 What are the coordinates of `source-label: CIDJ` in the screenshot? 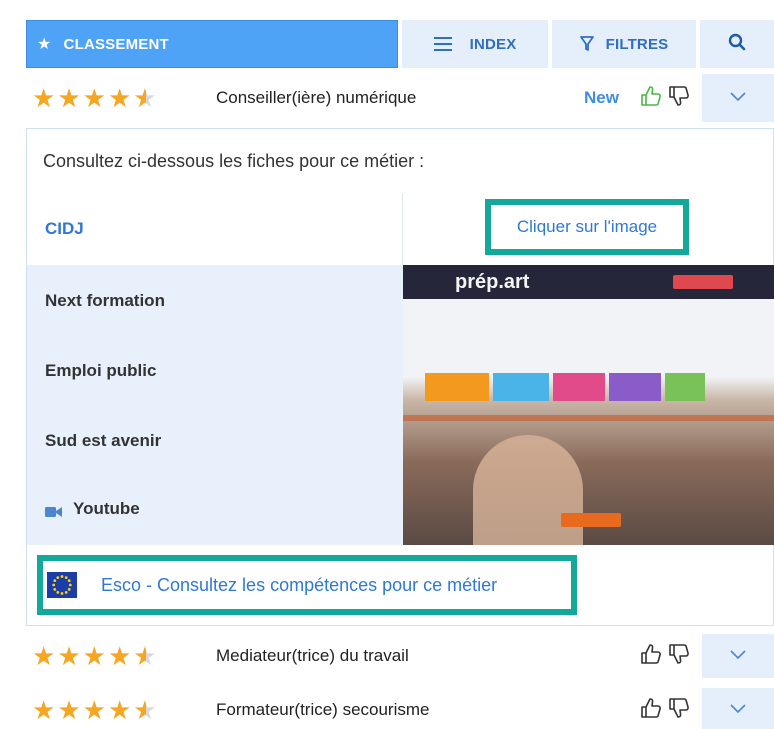 It's located at (64, 228).